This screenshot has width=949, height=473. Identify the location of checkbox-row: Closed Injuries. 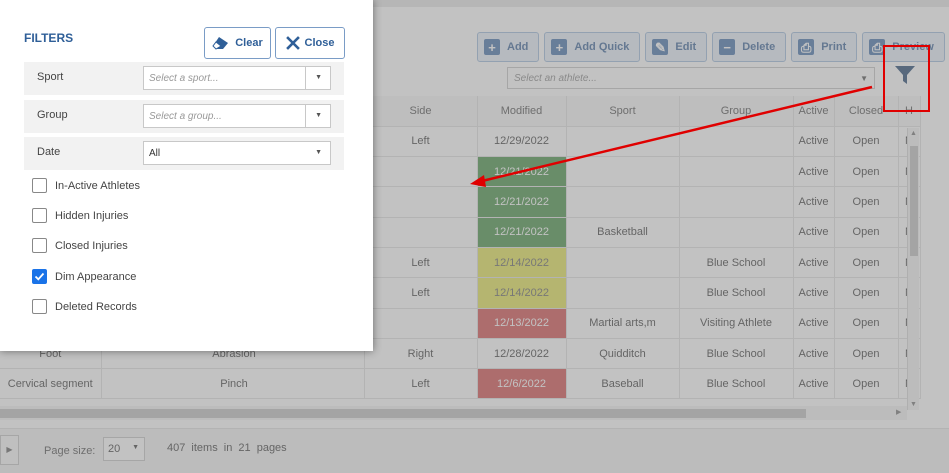
(80, 245).